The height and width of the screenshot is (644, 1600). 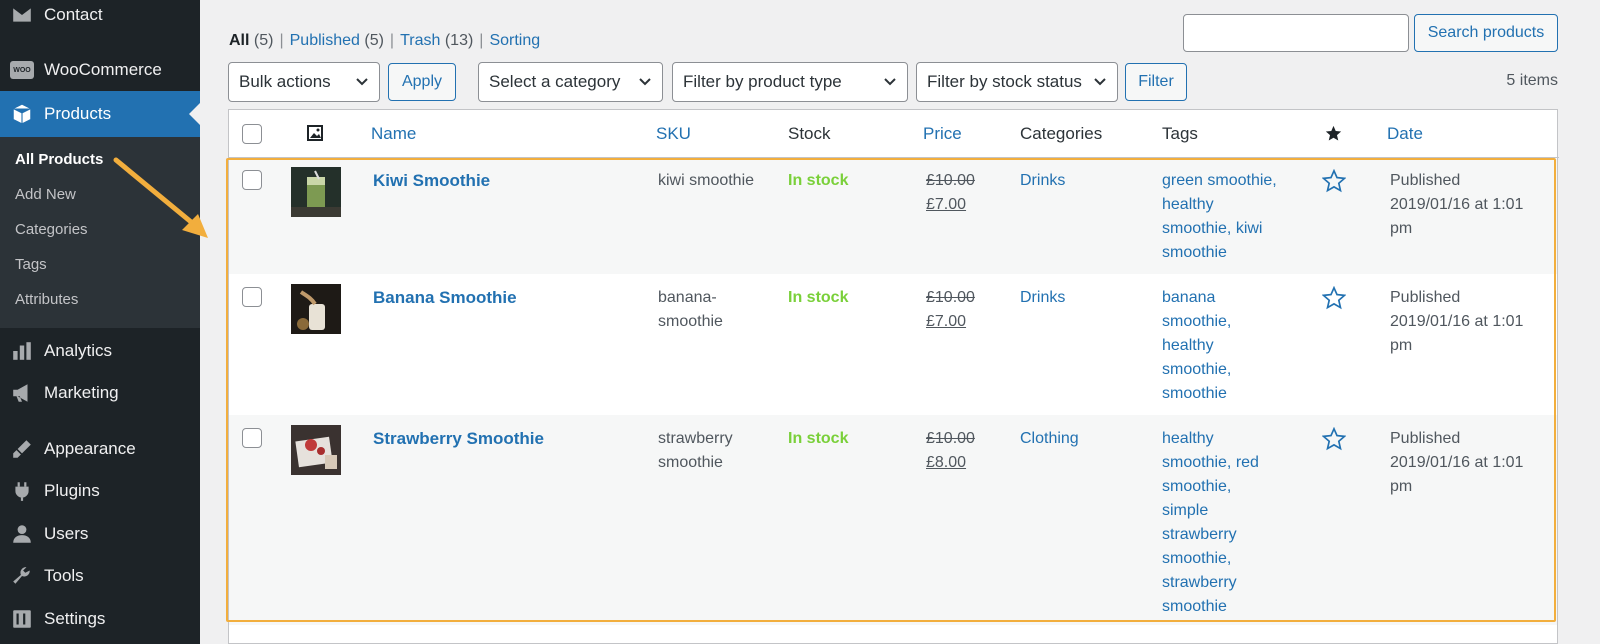 What do you see at coordinates (251, 40) in the screenshot?
I see `view-all-link: All (5)` at bounding box center [251, 40].